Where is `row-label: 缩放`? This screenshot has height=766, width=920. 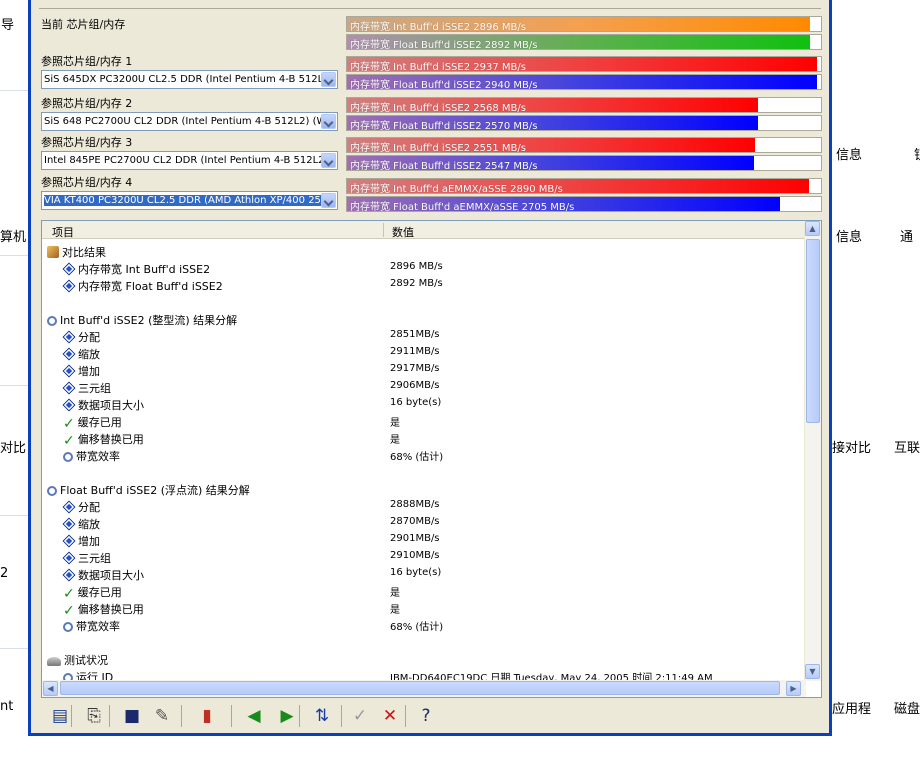 row-label: 缩放 is located at coordinates (89, 354).